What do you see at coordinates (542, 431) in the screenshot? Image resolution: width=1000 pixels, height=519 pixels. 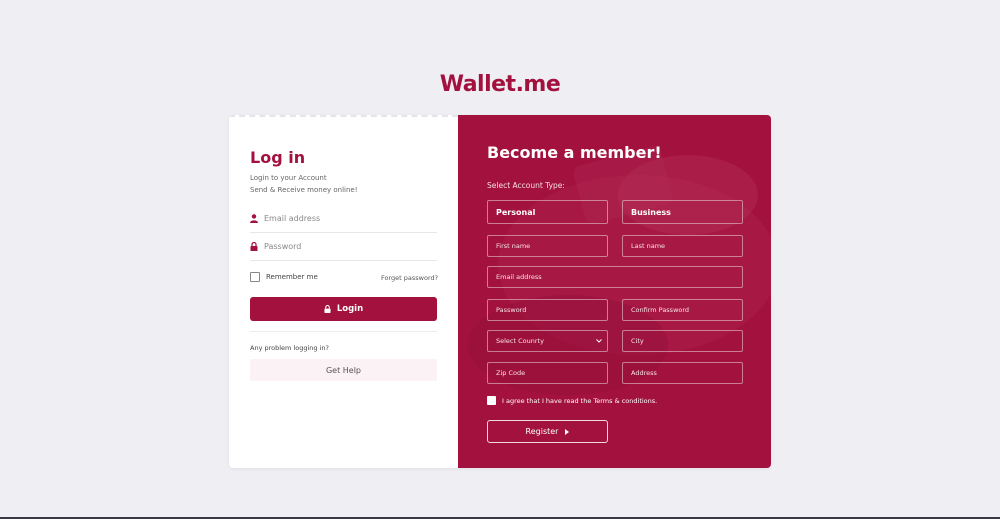 I see `register-button-label: Register` at bounding box center [542, 431].